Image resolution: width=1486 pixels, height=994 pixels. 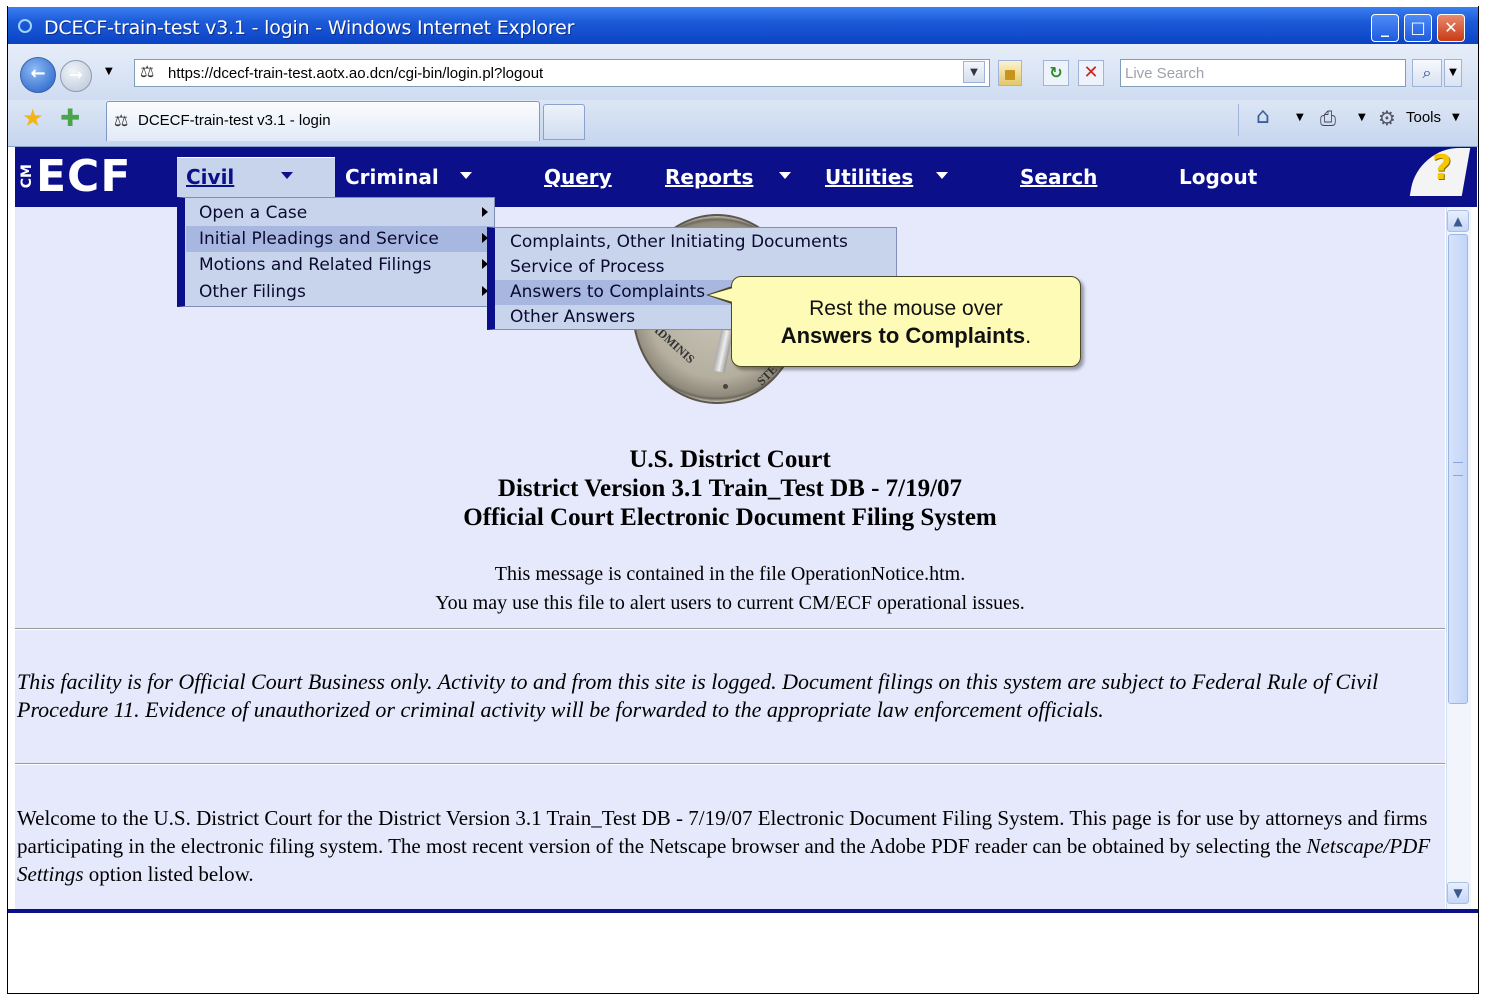 I want to click on callout-text-line2: Answers to Complaints., so click(x=906, y=336).